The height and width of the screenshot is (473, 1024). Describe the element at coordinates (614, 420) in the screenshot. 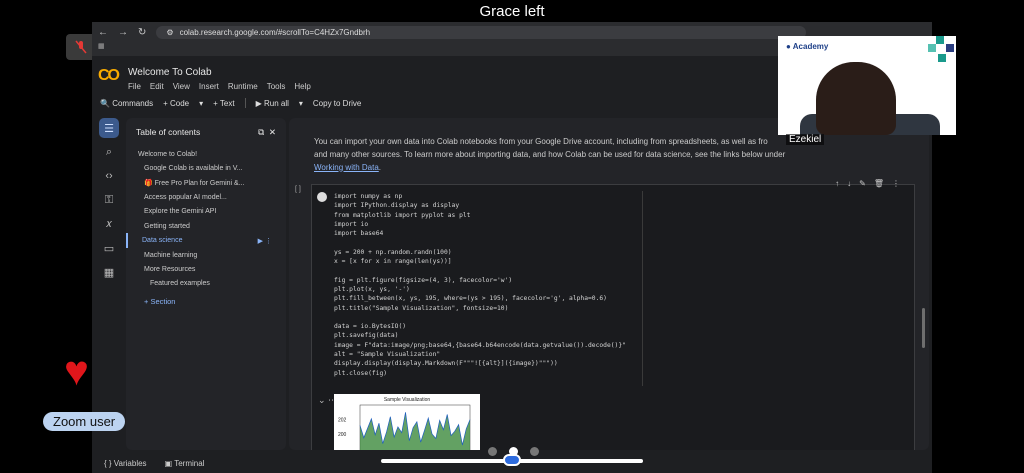

I see `cell-output: ⌄ ⋯ Sample Visualization 200 202` at that location.